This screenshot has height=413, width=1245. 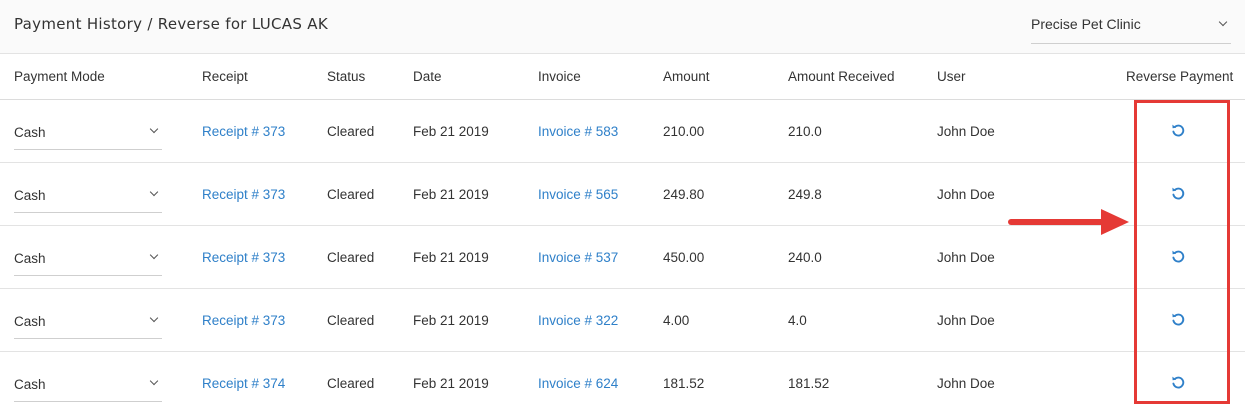 What do you see at coordinates (1182, 252) in the screenshot?
I see `highlight-annotation-box` at bounding box center [1182, 252].